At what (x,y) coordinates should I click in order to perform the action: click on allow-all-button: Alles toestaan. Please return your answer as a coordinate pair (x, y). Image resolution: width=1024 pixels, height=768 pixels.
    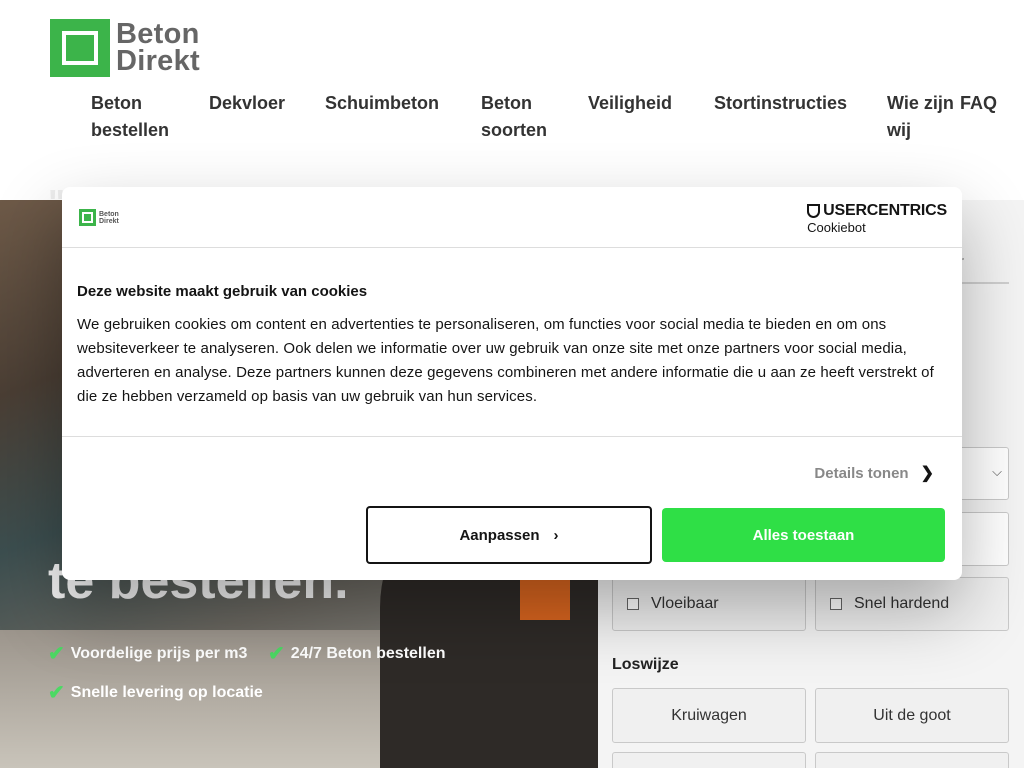
    Looking at the image, I should click on (803, 535).